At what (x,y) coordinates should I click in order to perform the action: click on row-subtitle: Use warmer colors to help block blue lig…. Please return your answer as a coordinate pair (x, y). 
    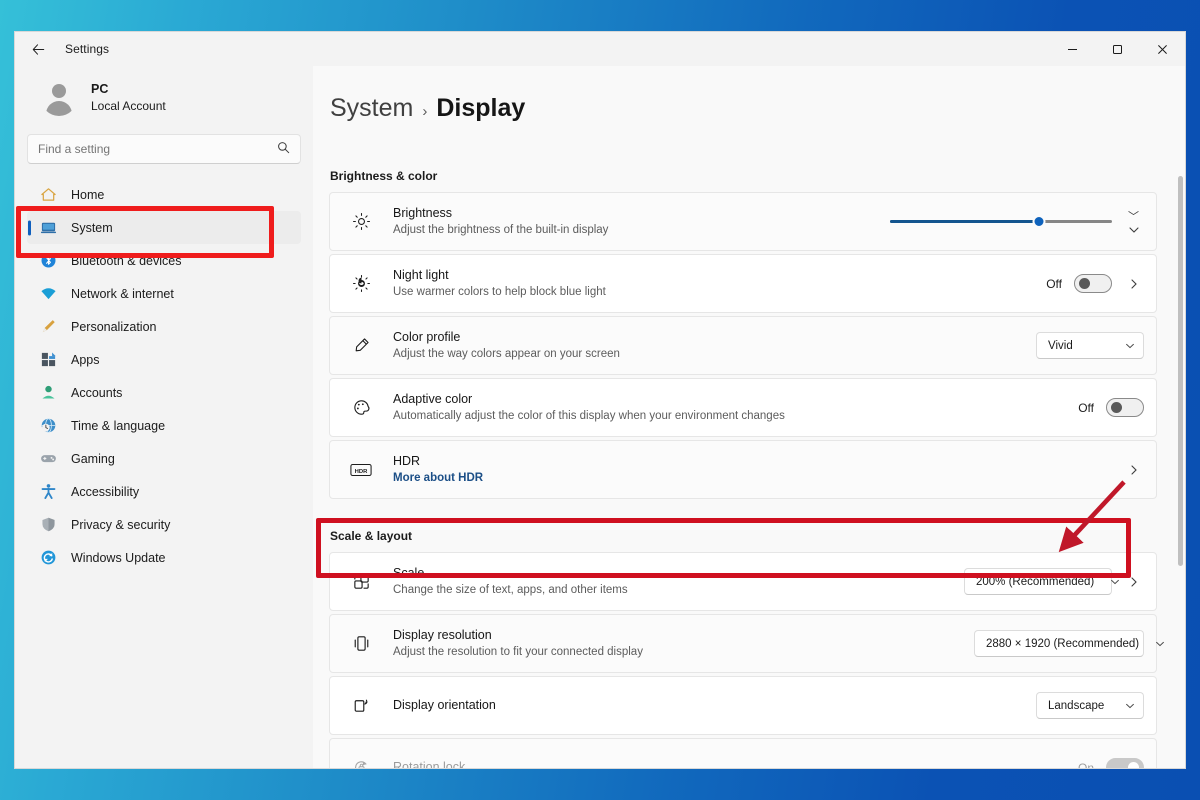
    Looking at the image, I should click on (499, 292).